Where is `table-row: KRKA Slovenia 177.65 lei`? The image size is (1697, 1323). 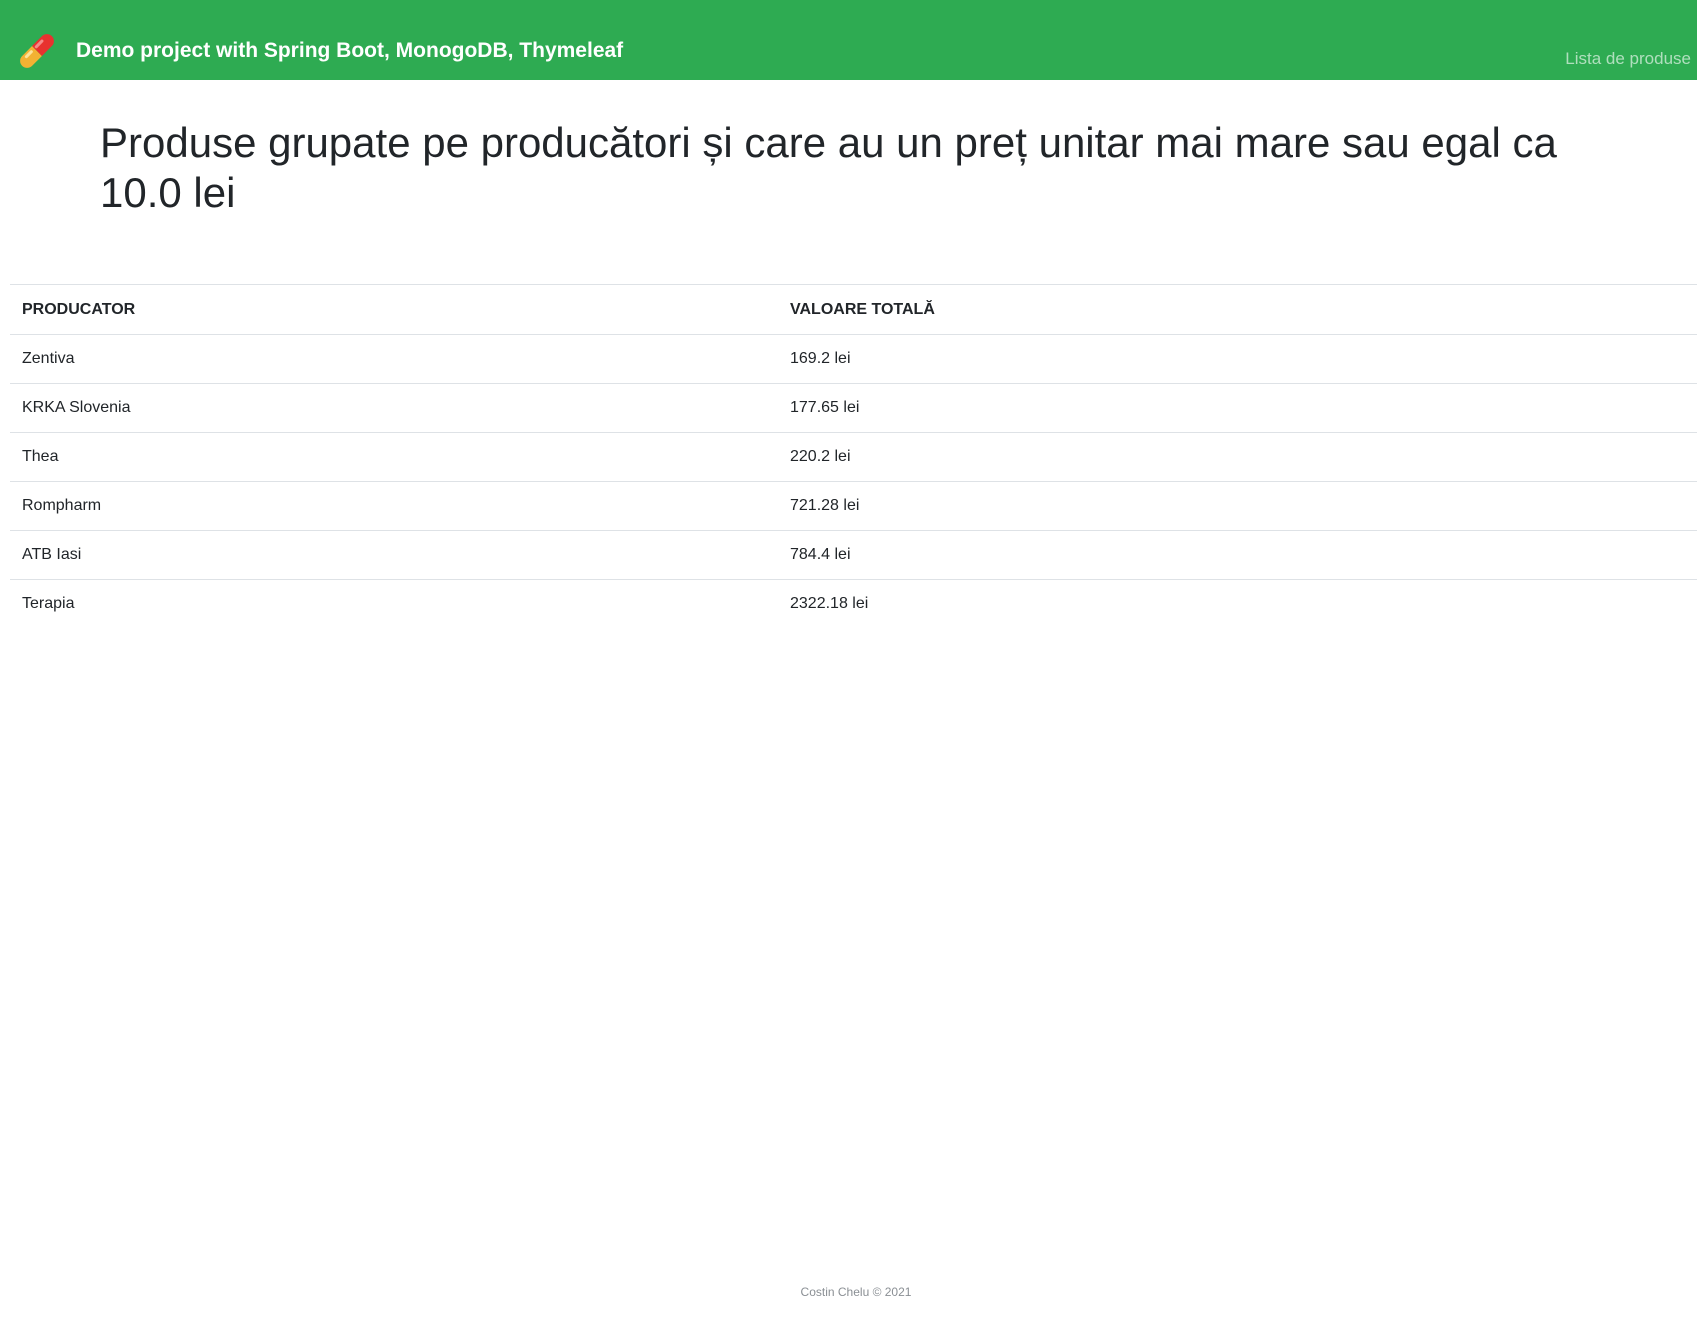
table-row: KRKA Slovenia 177.65 lei is located at coordinates (853, 408).